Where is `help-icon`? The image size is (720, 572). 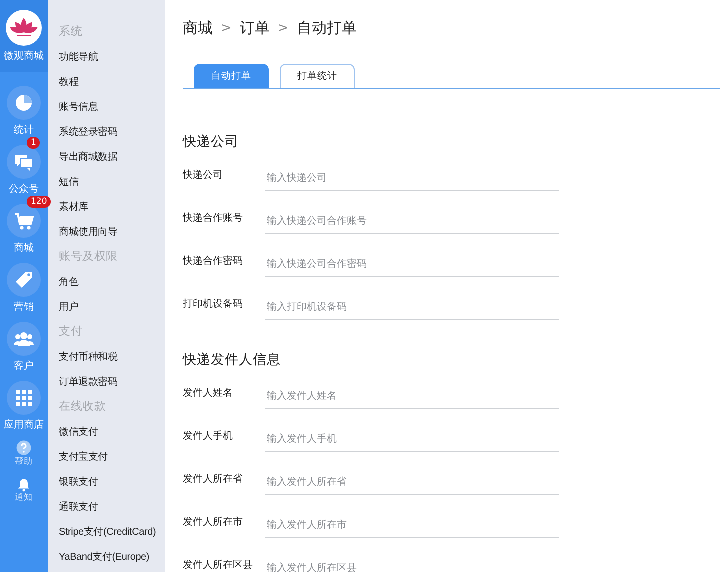
help-icon is located at coordinates (24, 448).